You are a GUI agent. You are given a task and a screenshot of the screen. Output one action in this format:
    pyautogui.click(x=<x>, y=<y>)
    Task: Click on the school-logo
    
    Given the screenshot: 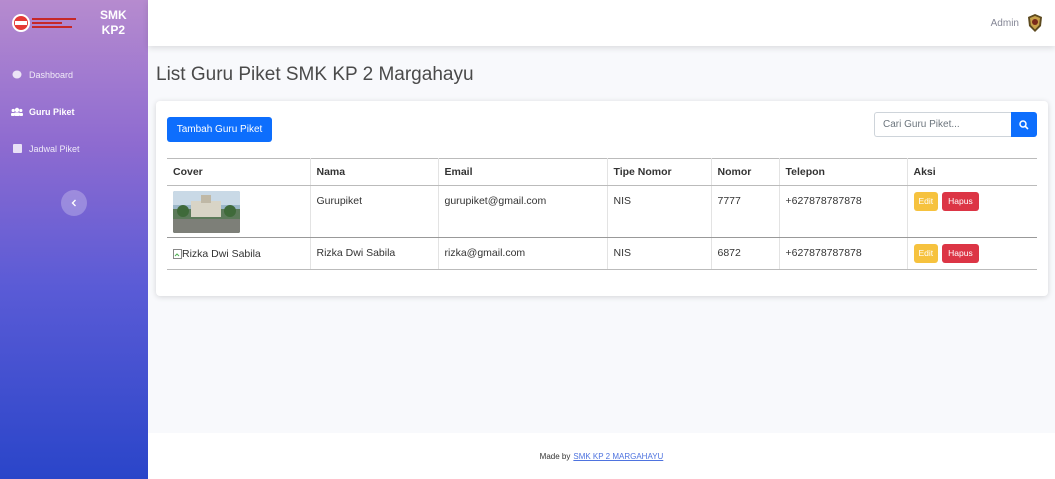 What is the action you would take?
    pyautogui.click(x=45, y=23)
    